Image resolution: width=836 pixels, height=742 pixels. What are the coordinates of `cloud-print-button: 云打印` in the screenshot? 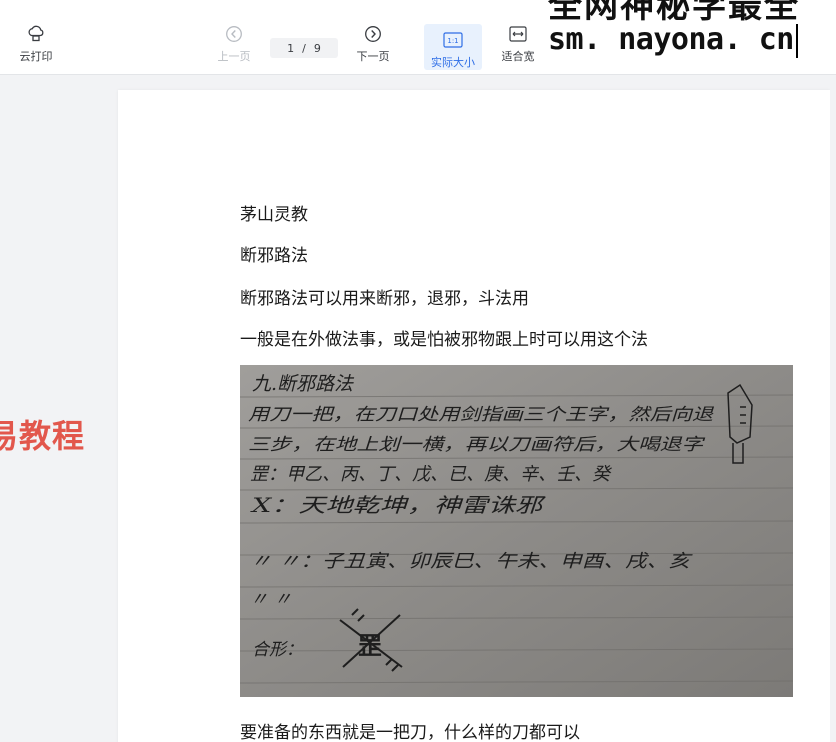 It's located at (36, 47).